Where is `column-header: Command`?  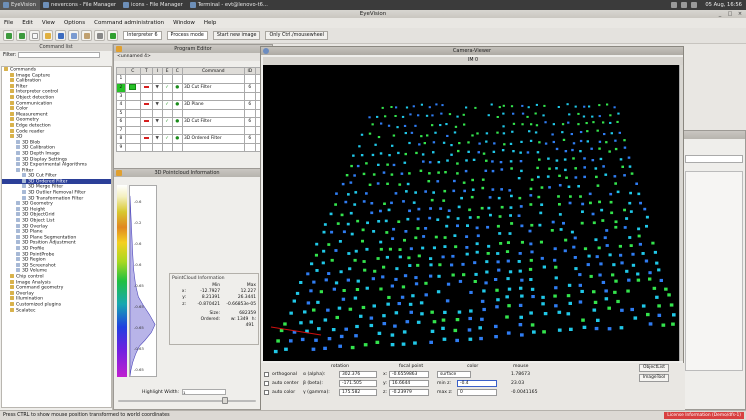 column-header: Command is located at coordinates (213, 71).